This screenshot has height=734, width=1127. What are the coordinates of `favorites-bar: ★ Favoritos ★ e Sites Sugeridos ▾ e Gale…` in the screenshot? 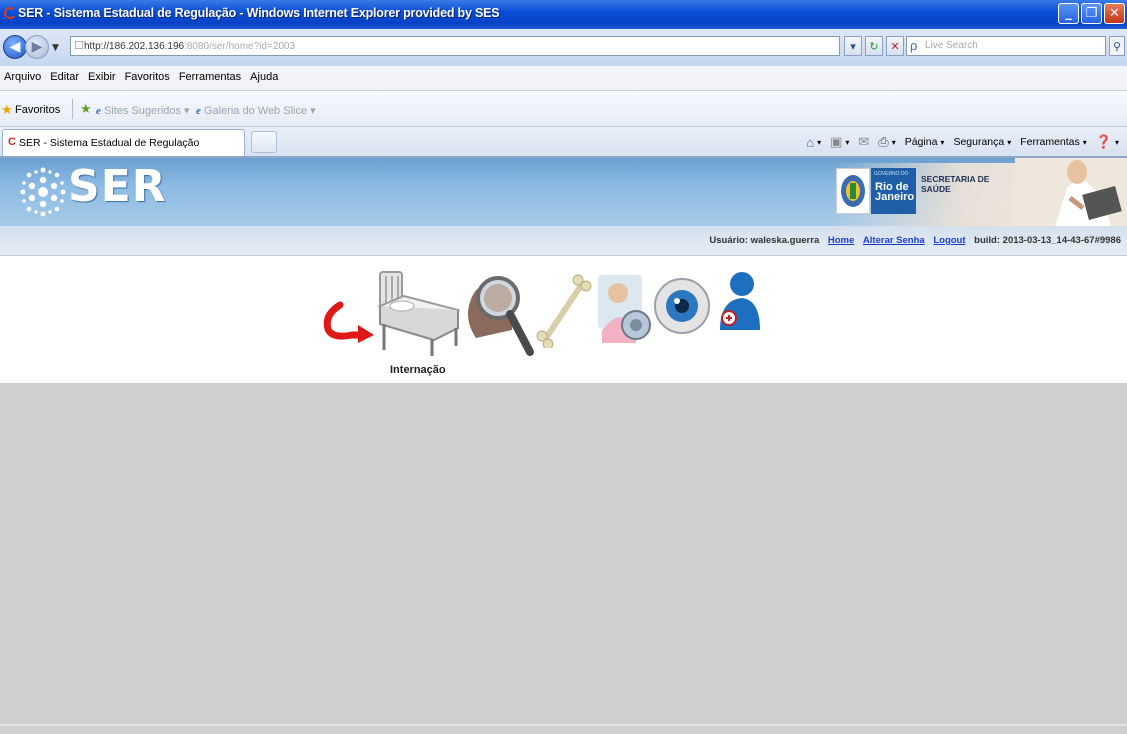 It's located at (563, 109).